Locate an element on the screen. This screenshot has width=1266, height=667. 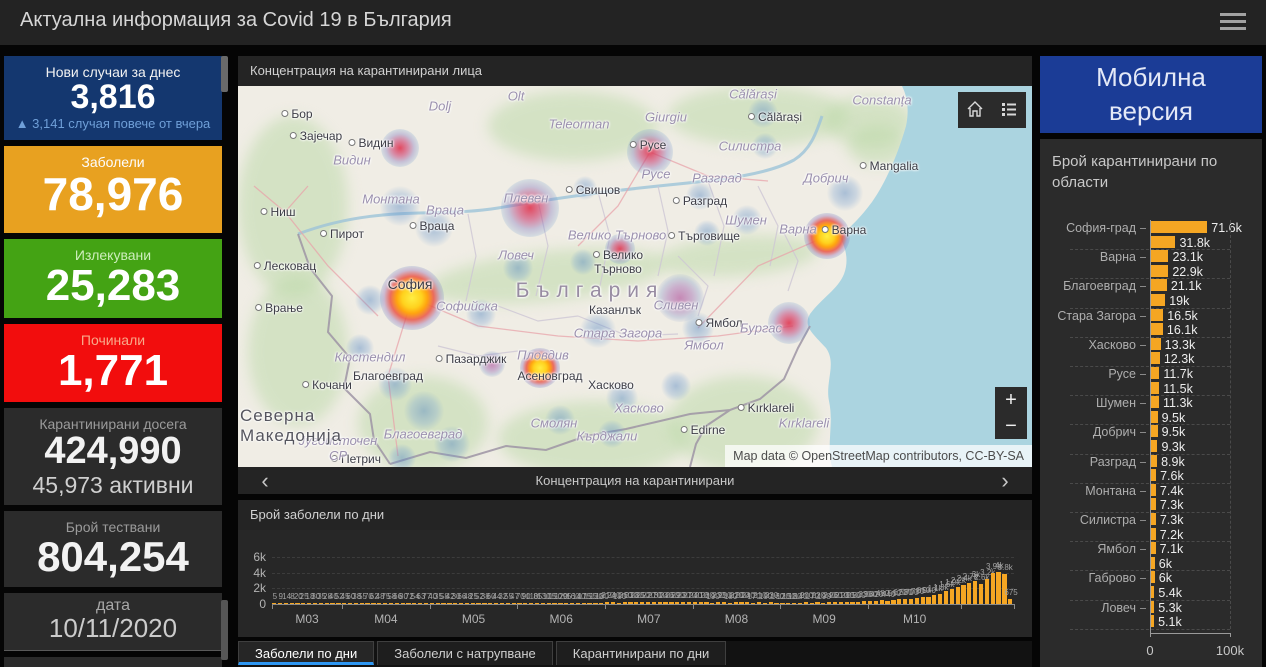
region-label: Русе is located at coordinates (1122, 374).